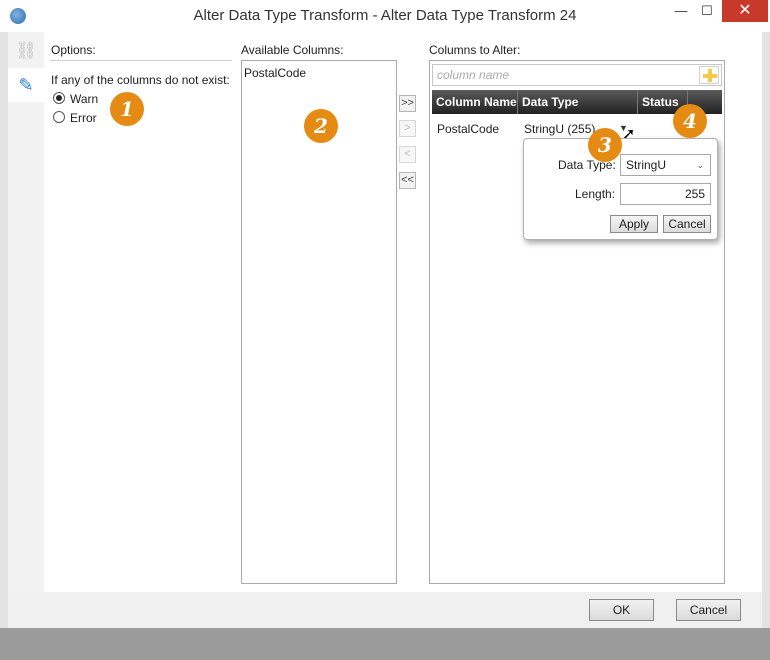  Describe the element at coordinates (83, 118) in the screenshot. I see `radio-error-label: Error` at that location.